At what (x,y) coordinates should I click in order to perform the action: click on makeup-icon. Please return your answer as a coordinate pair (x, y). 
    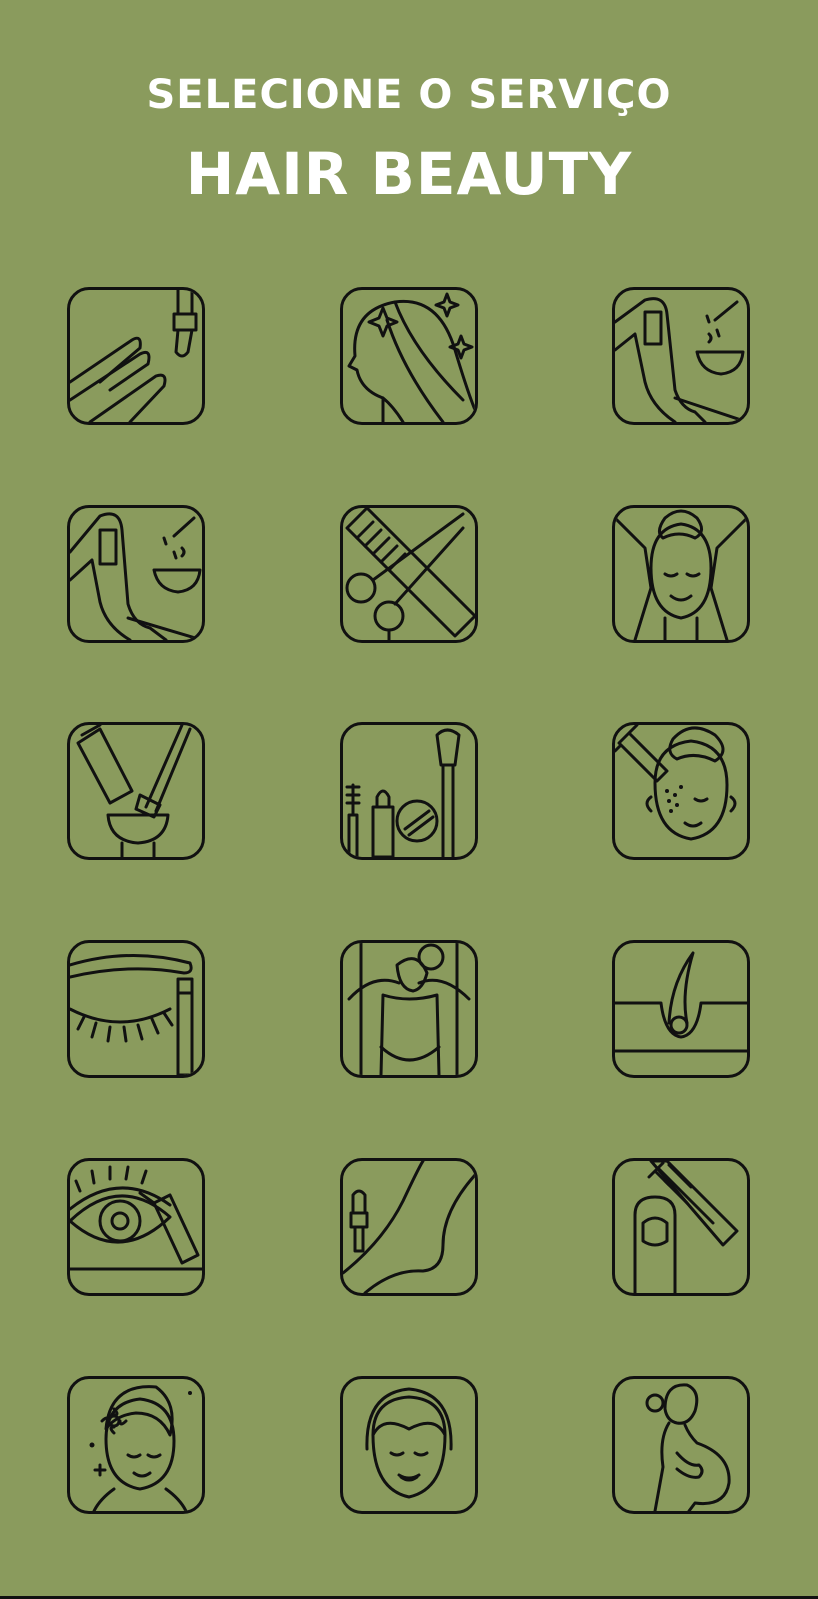
    Looking at the image, I should click on (403, 792).